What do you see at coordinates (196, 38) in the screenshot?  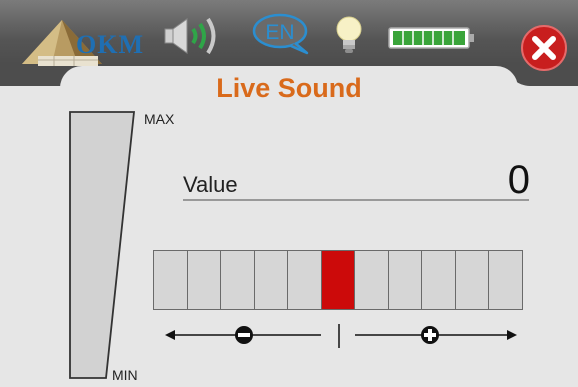 I see `speaker-volume-icon` at bounding box center [196, 38].